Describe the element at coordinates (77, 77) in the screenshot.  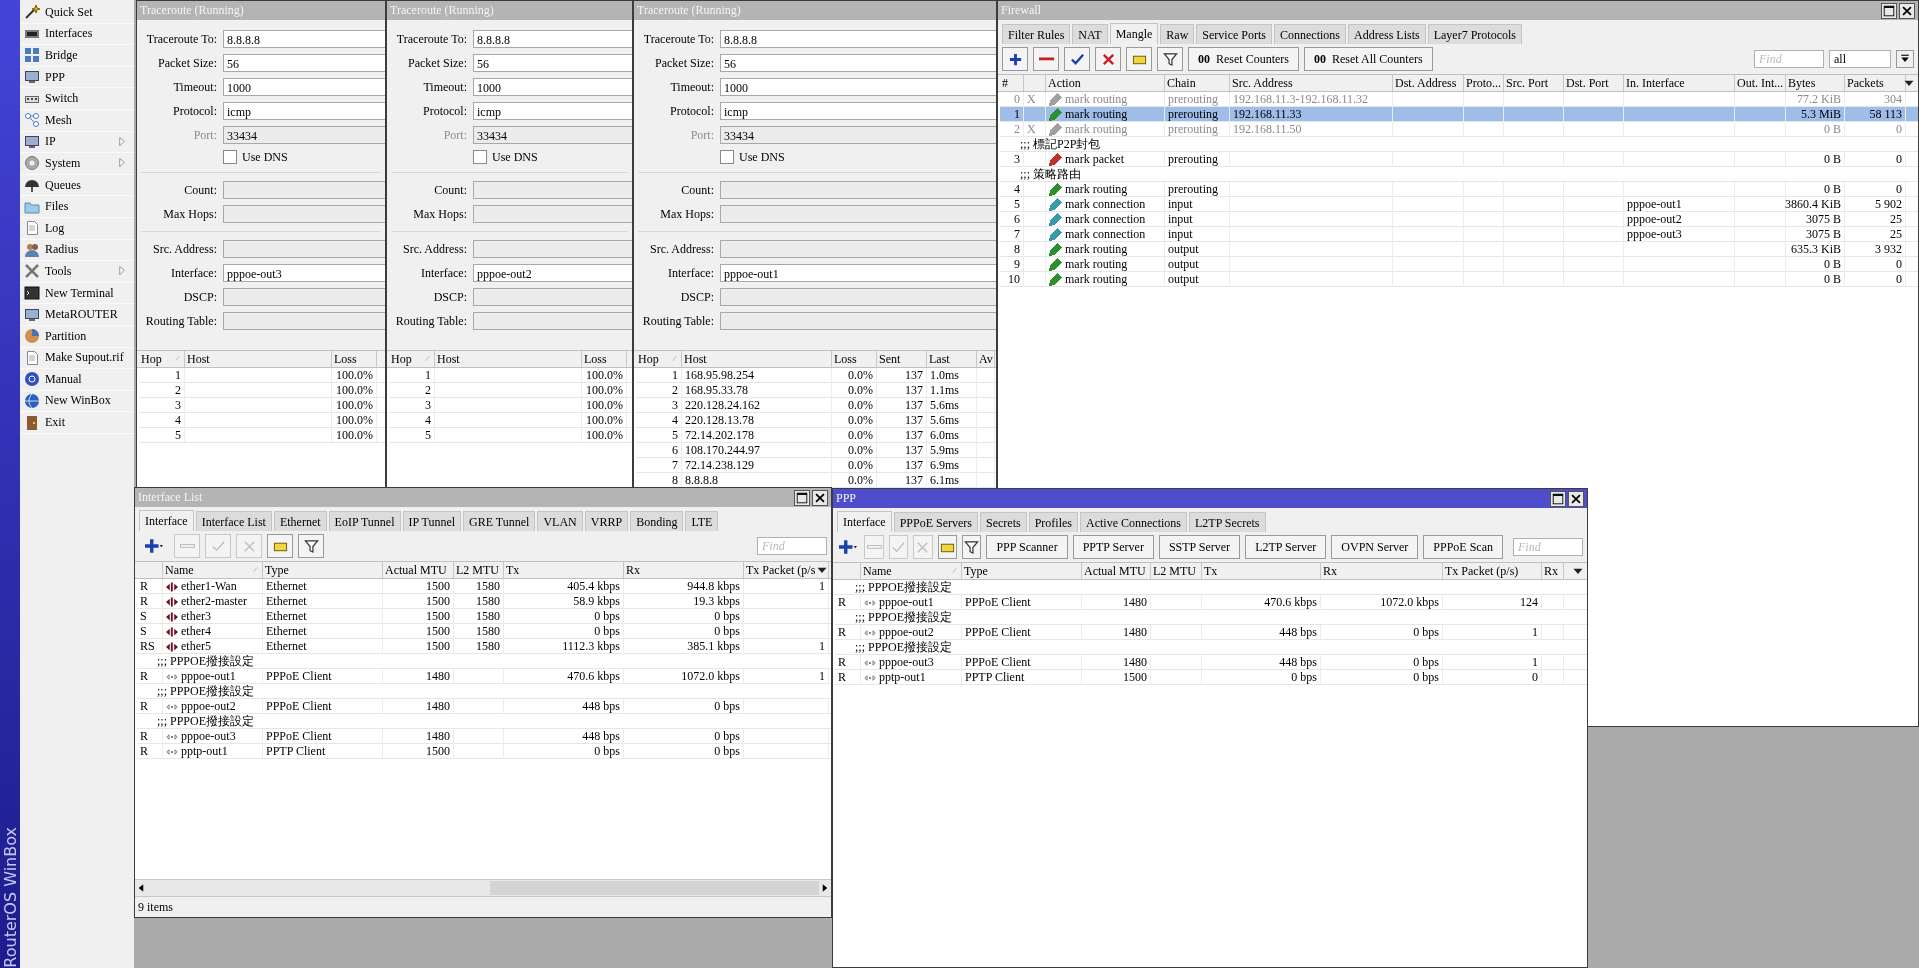
I see `menu-item: PPP` at that location.